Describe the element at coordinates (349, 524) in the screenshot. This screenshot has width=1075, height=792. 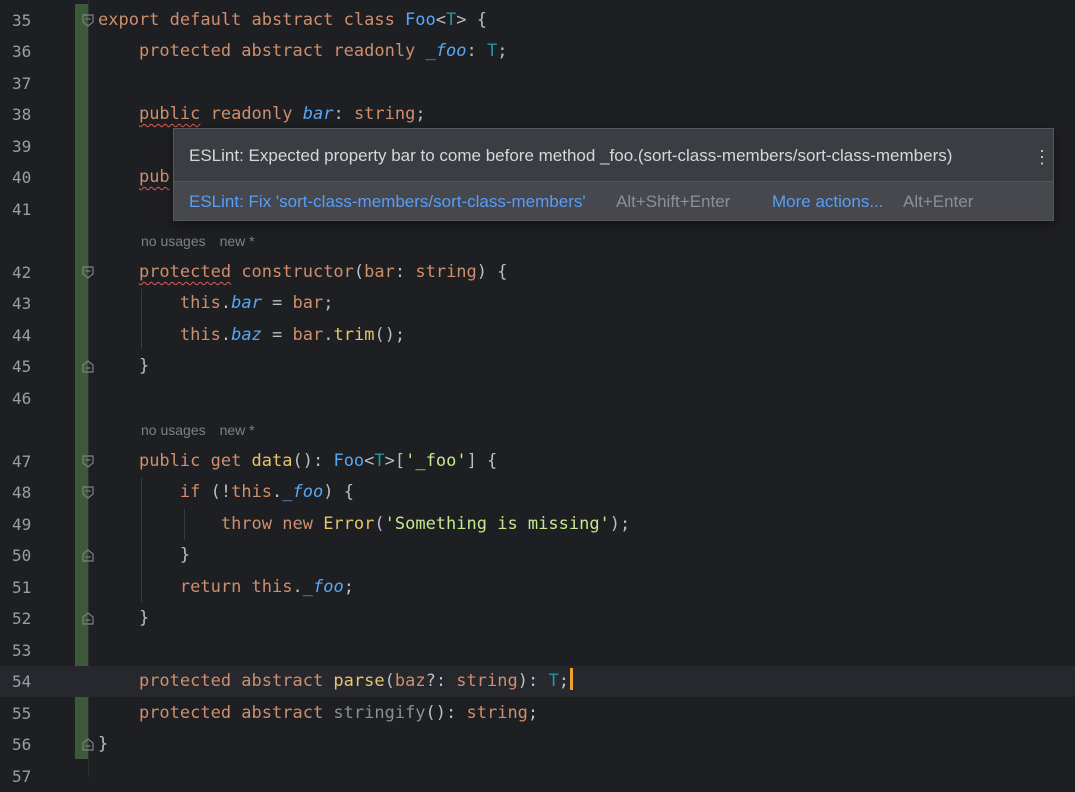
I see `code-token: Error` at that location.